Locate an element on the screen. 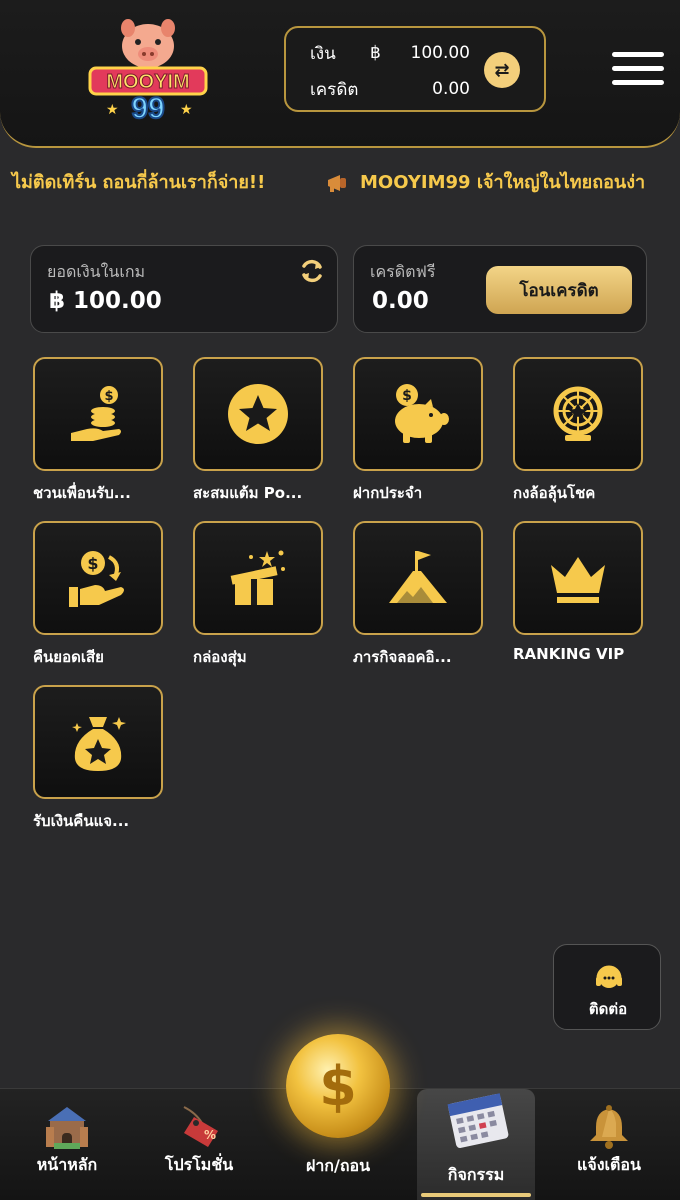 The image size is (680, 1200). tile-random-box: กล่องสุ่ม is located at coordinates (258, 596).